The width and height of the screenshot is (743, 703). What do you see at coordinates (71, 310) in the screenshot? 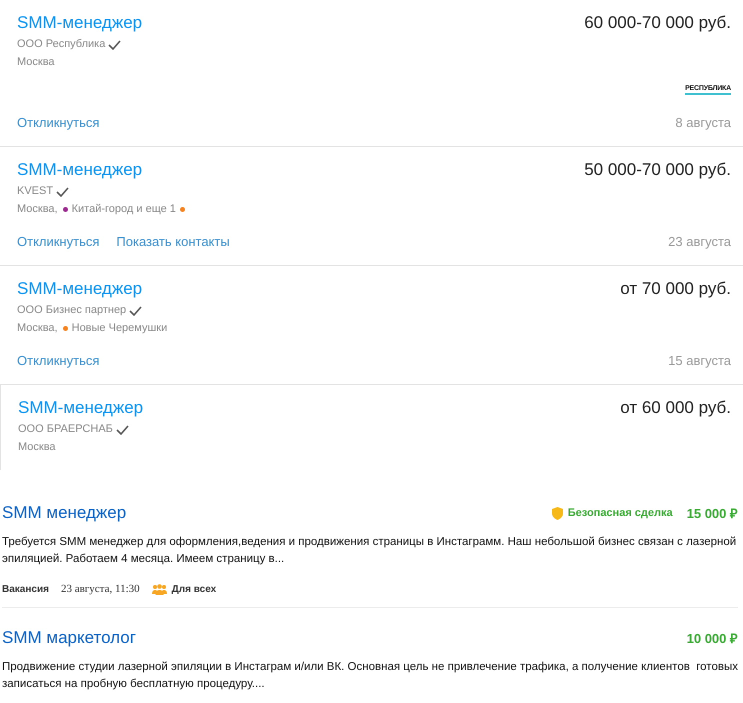
I see `company-name: ООО Бизнес партнер` at bounding box center [71, 310].